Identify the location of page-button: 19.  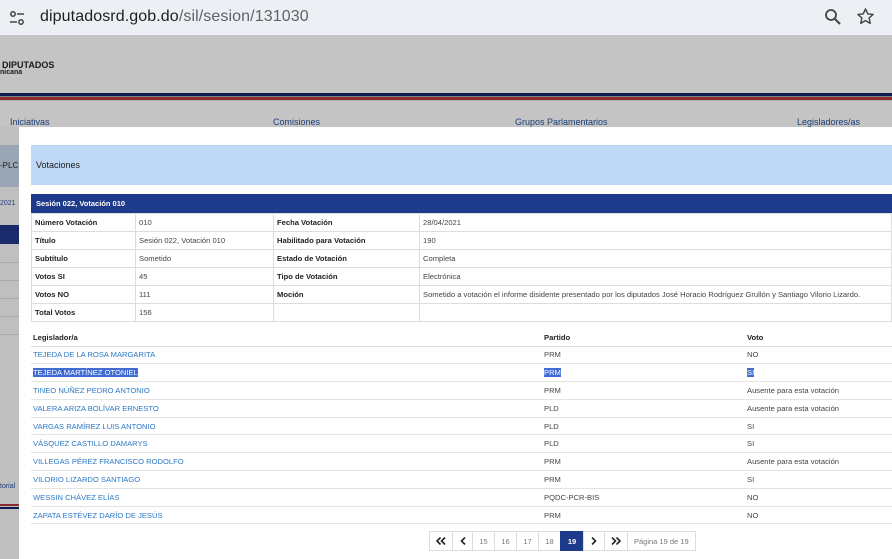
(572, 541).